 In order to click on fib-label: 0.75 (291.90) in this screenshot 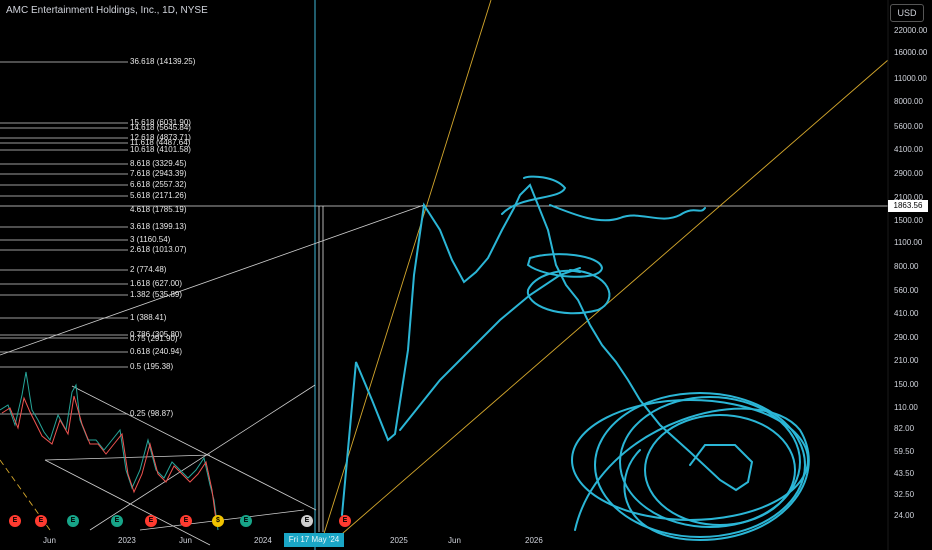, I will do `click(154, 338)`.